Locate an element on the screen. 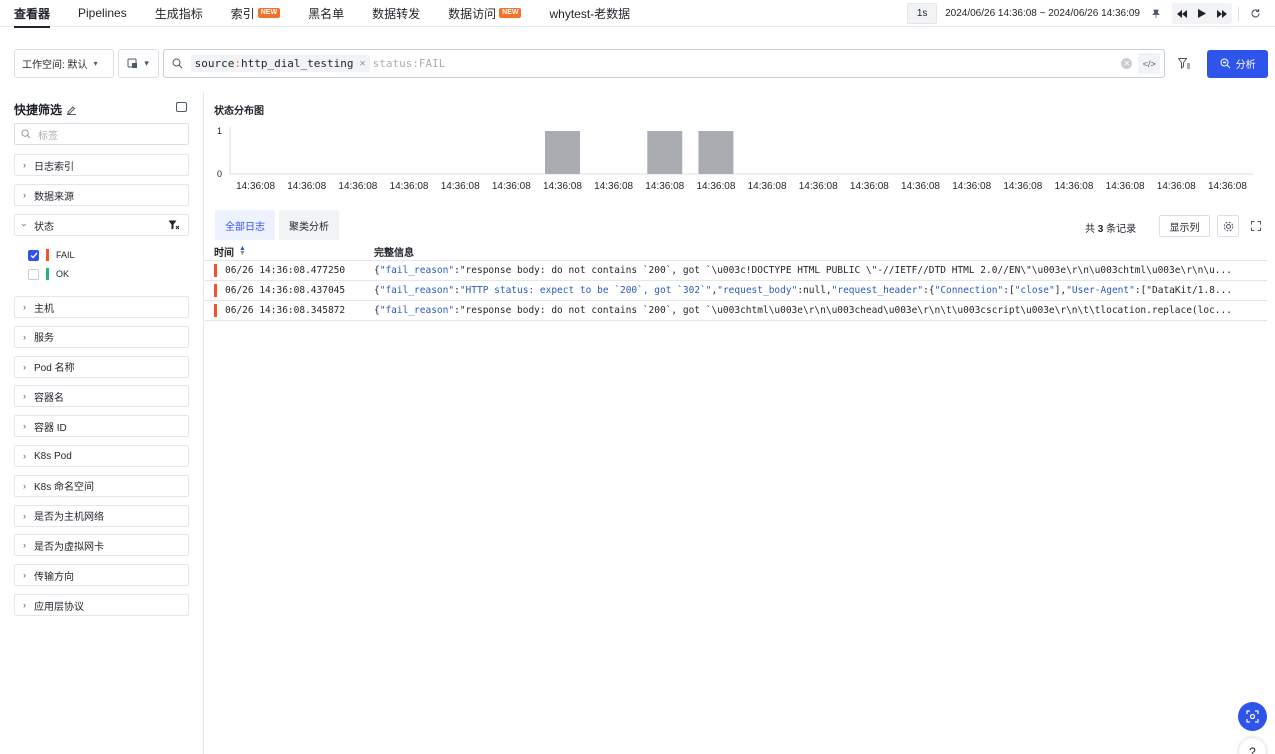 The height and width of the screenshot is (754, 1275). nav-tab: 查看器 is located at coordinates (32, 14).